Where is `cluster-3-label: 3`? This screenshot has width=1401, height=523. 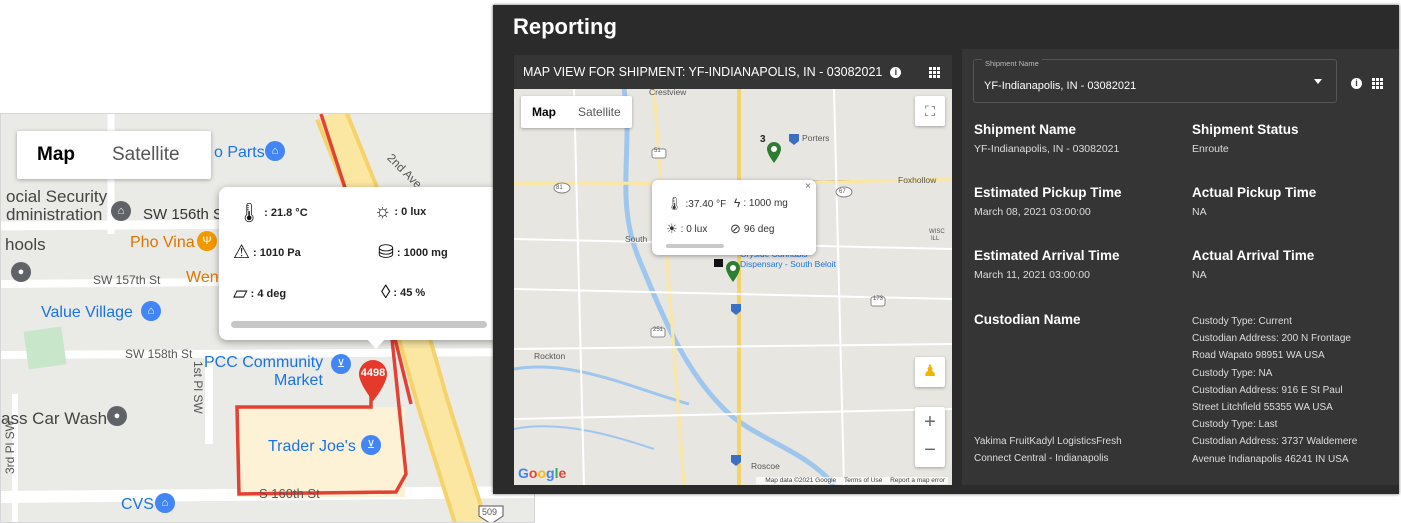
cluster-3-label: 3 is located at coordinates (763, 139).